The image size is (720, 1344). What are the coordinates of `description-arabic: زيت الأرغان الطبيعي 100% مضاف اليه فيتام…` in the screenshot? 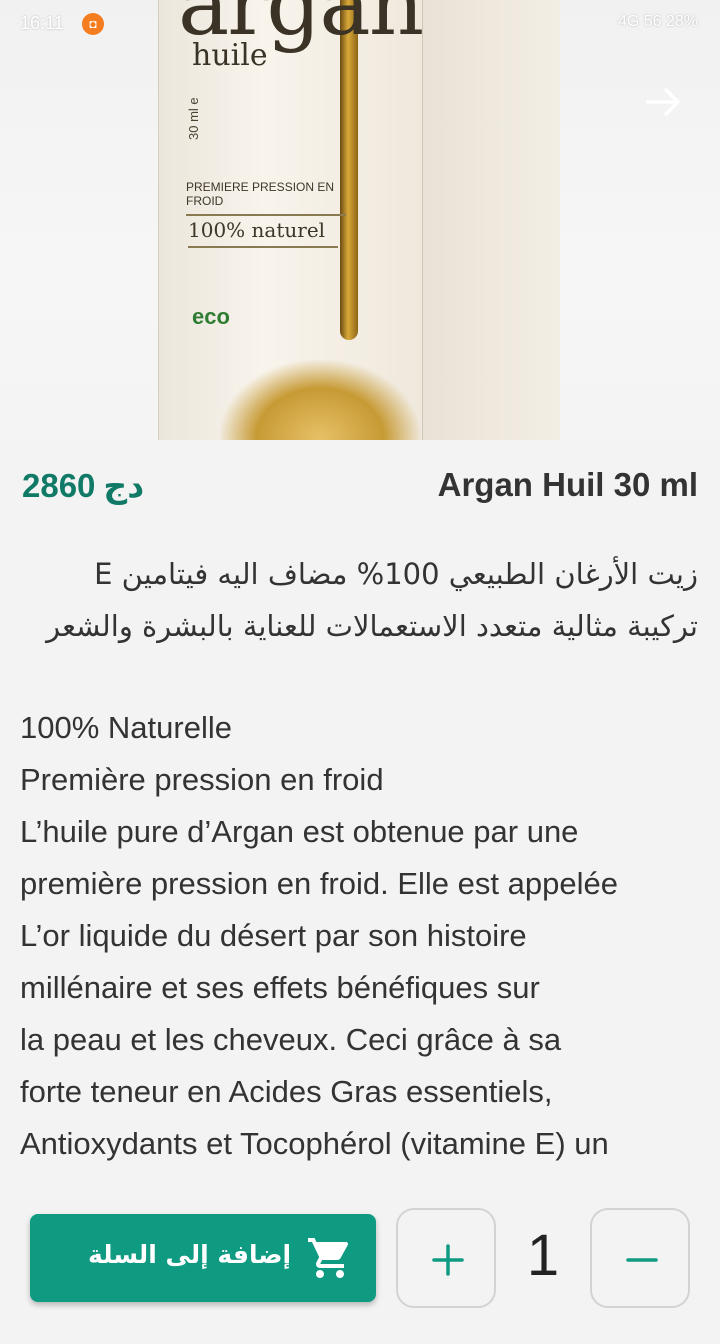 It's located at (360, 600).